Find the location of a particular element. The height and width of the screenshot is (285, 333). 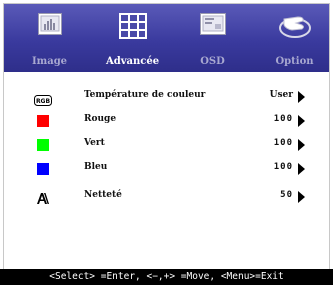

row-label: Vert is located at coordinates (94, 143).